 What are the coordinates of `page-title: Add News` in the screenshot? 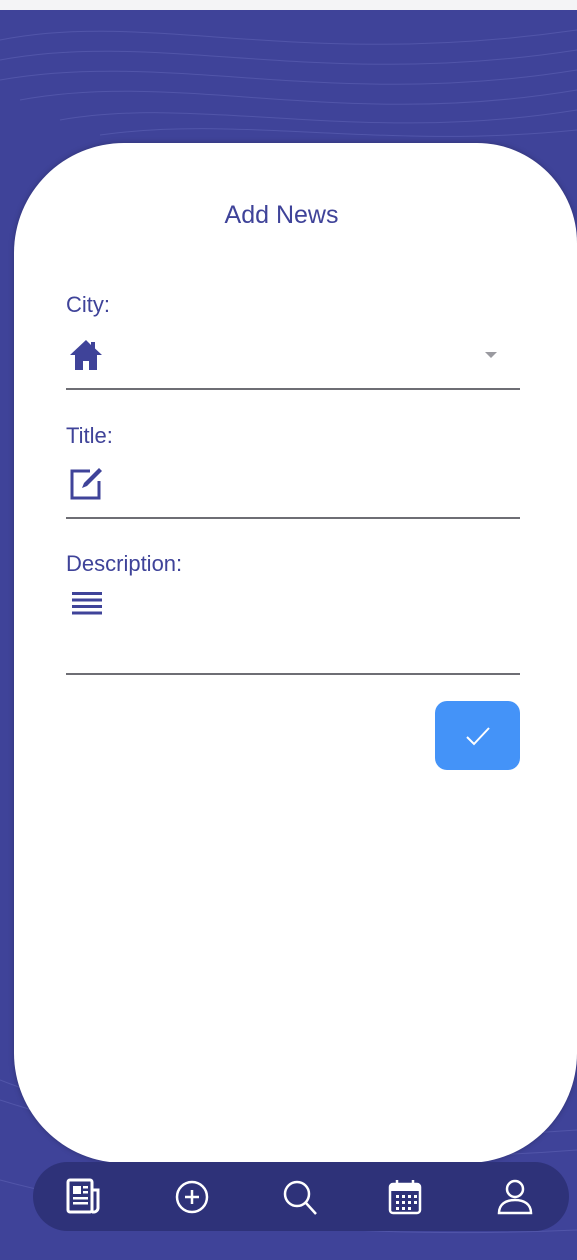 It's located at (281, 215).